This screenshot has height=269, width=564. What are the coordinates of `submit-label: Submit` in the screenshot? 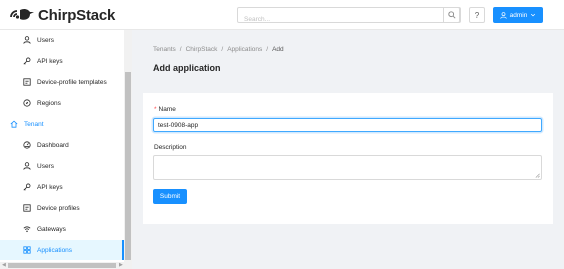 It's located at (170, 196).